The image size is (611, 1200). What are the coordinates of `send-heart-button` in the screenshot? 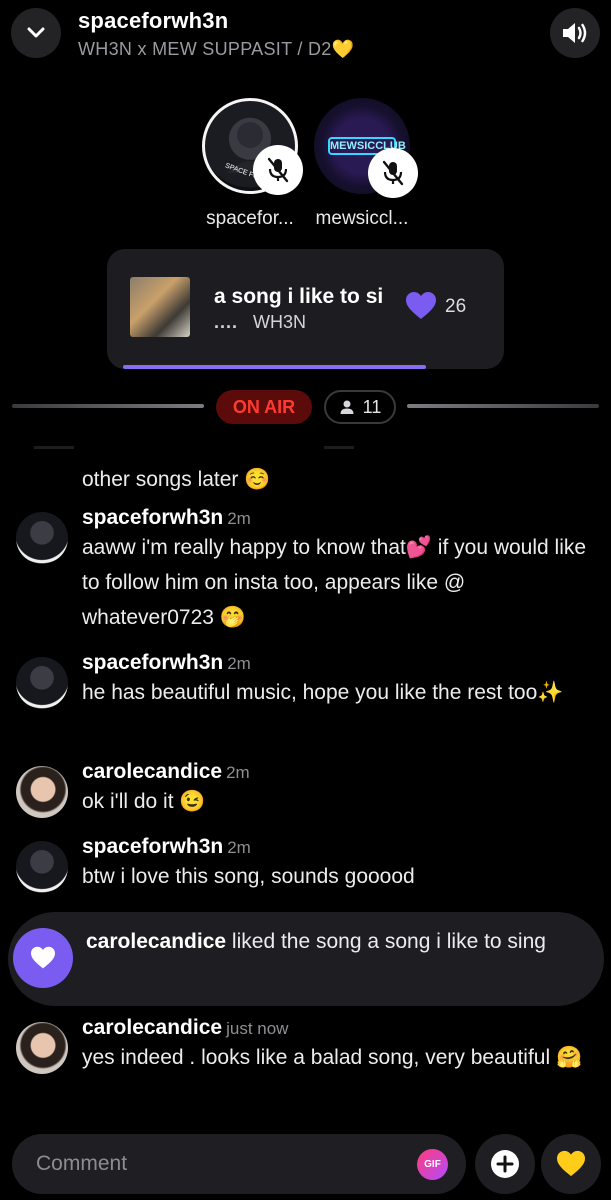 It's located at (571, 1164).